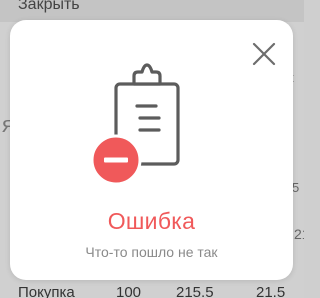 Image resolution: width=320 pixels, height=298 pixels. What do you see at coordinates (152, 289) in the screenshot?
I see `background-table-row: Покупка 100 215.5 21.5` at bounding box center [152, 289].